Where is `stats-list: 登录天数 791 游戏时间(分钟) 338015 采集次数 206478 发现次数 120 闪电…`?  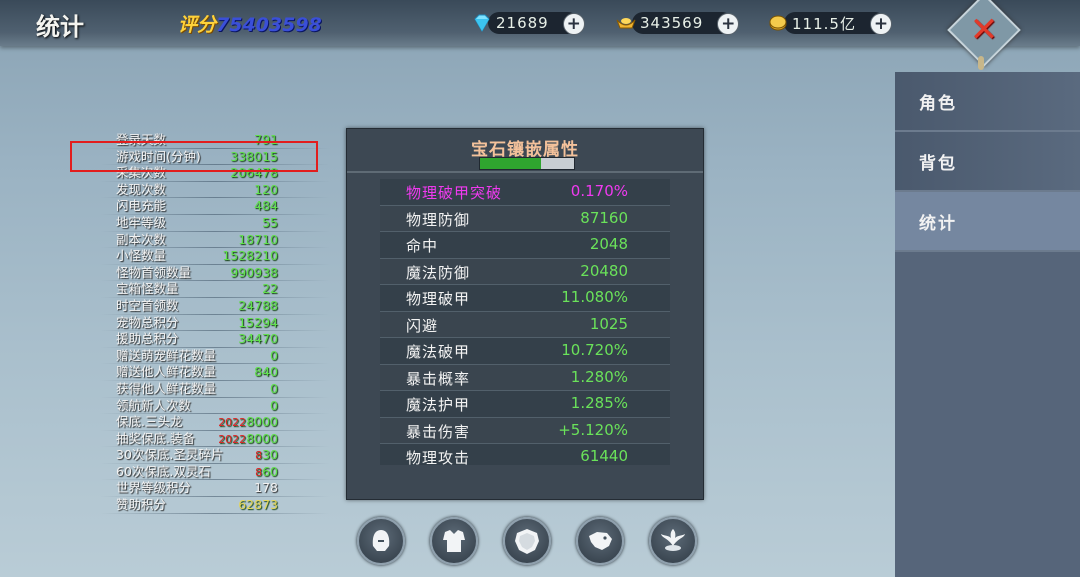 stats-list: 登录天数 791 游戏时间(分钟) 338015 采集次数 206478 发现次数 120 闪电… is located at coordinates (215, 323).